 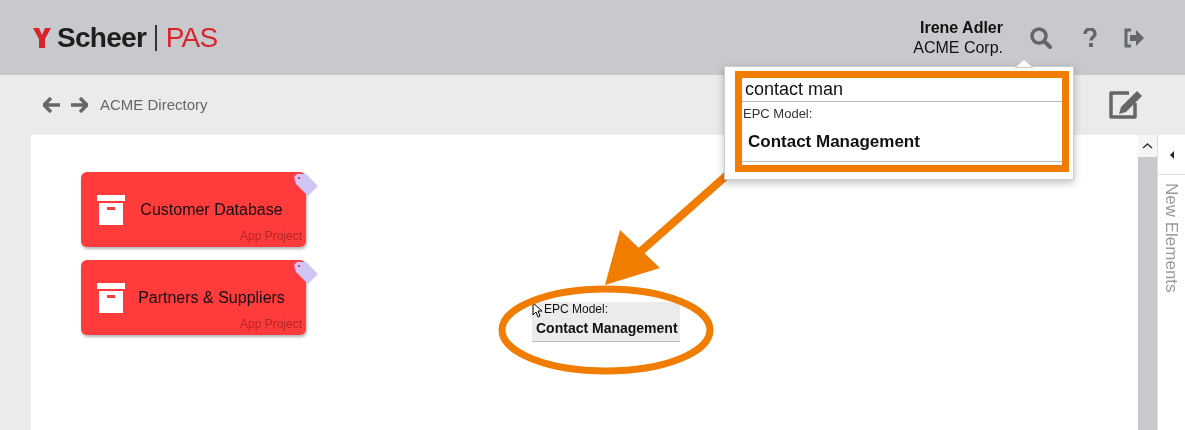 What do you see at coordinates (1041, 37) in the screenshot?
I see `search-icon` at bounding box center [1041, 37].